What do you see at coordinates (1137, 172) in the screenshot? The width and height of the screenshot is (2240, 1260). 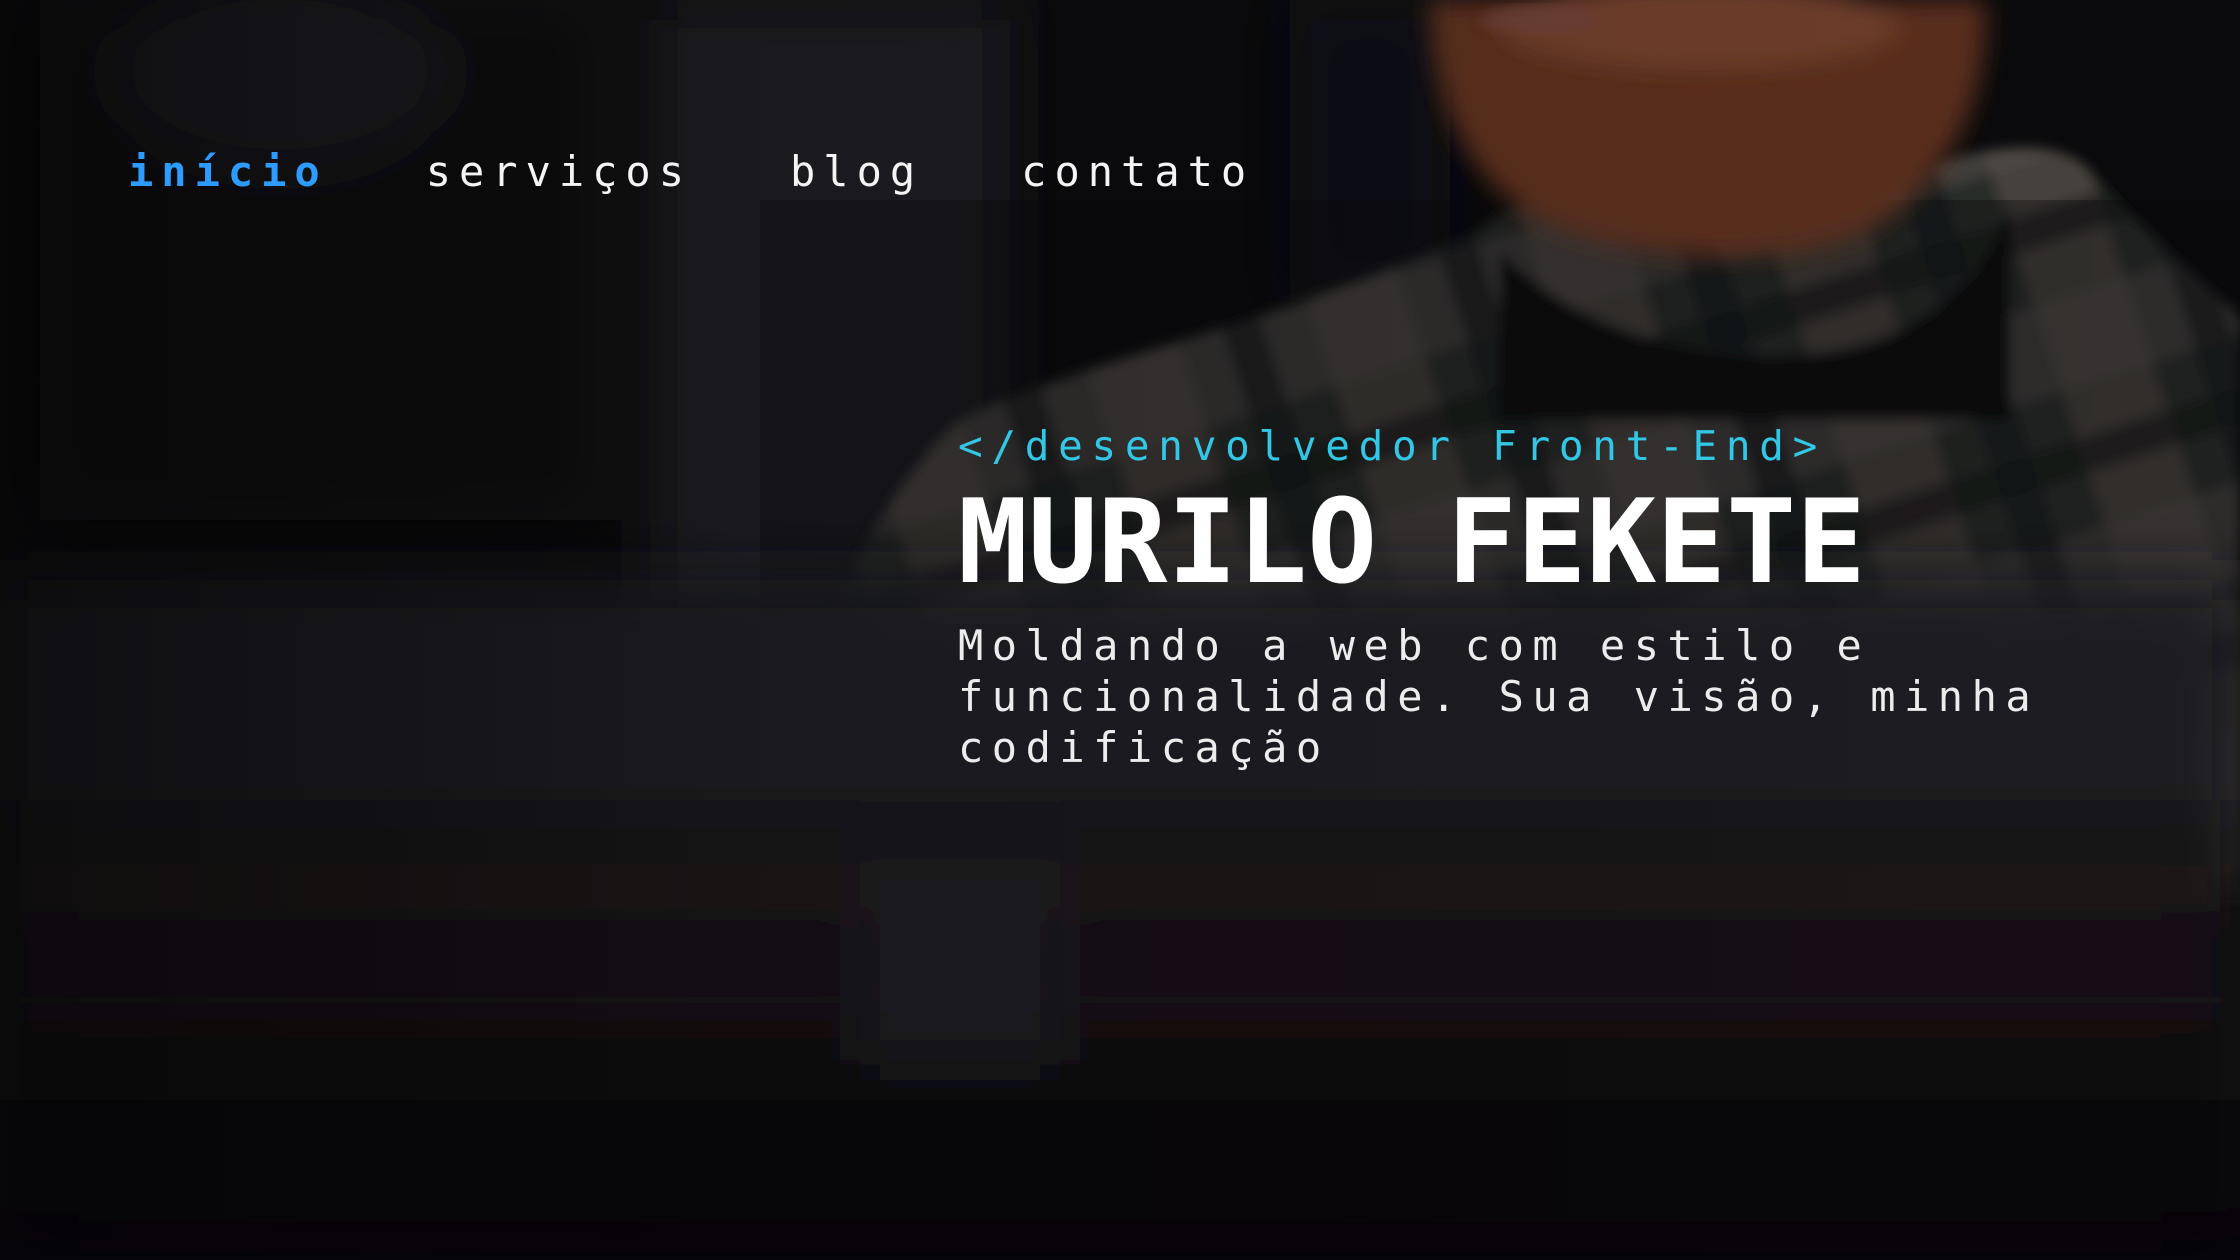 I see `nav-link-contato: contato` at bounding box center [1137, 172].